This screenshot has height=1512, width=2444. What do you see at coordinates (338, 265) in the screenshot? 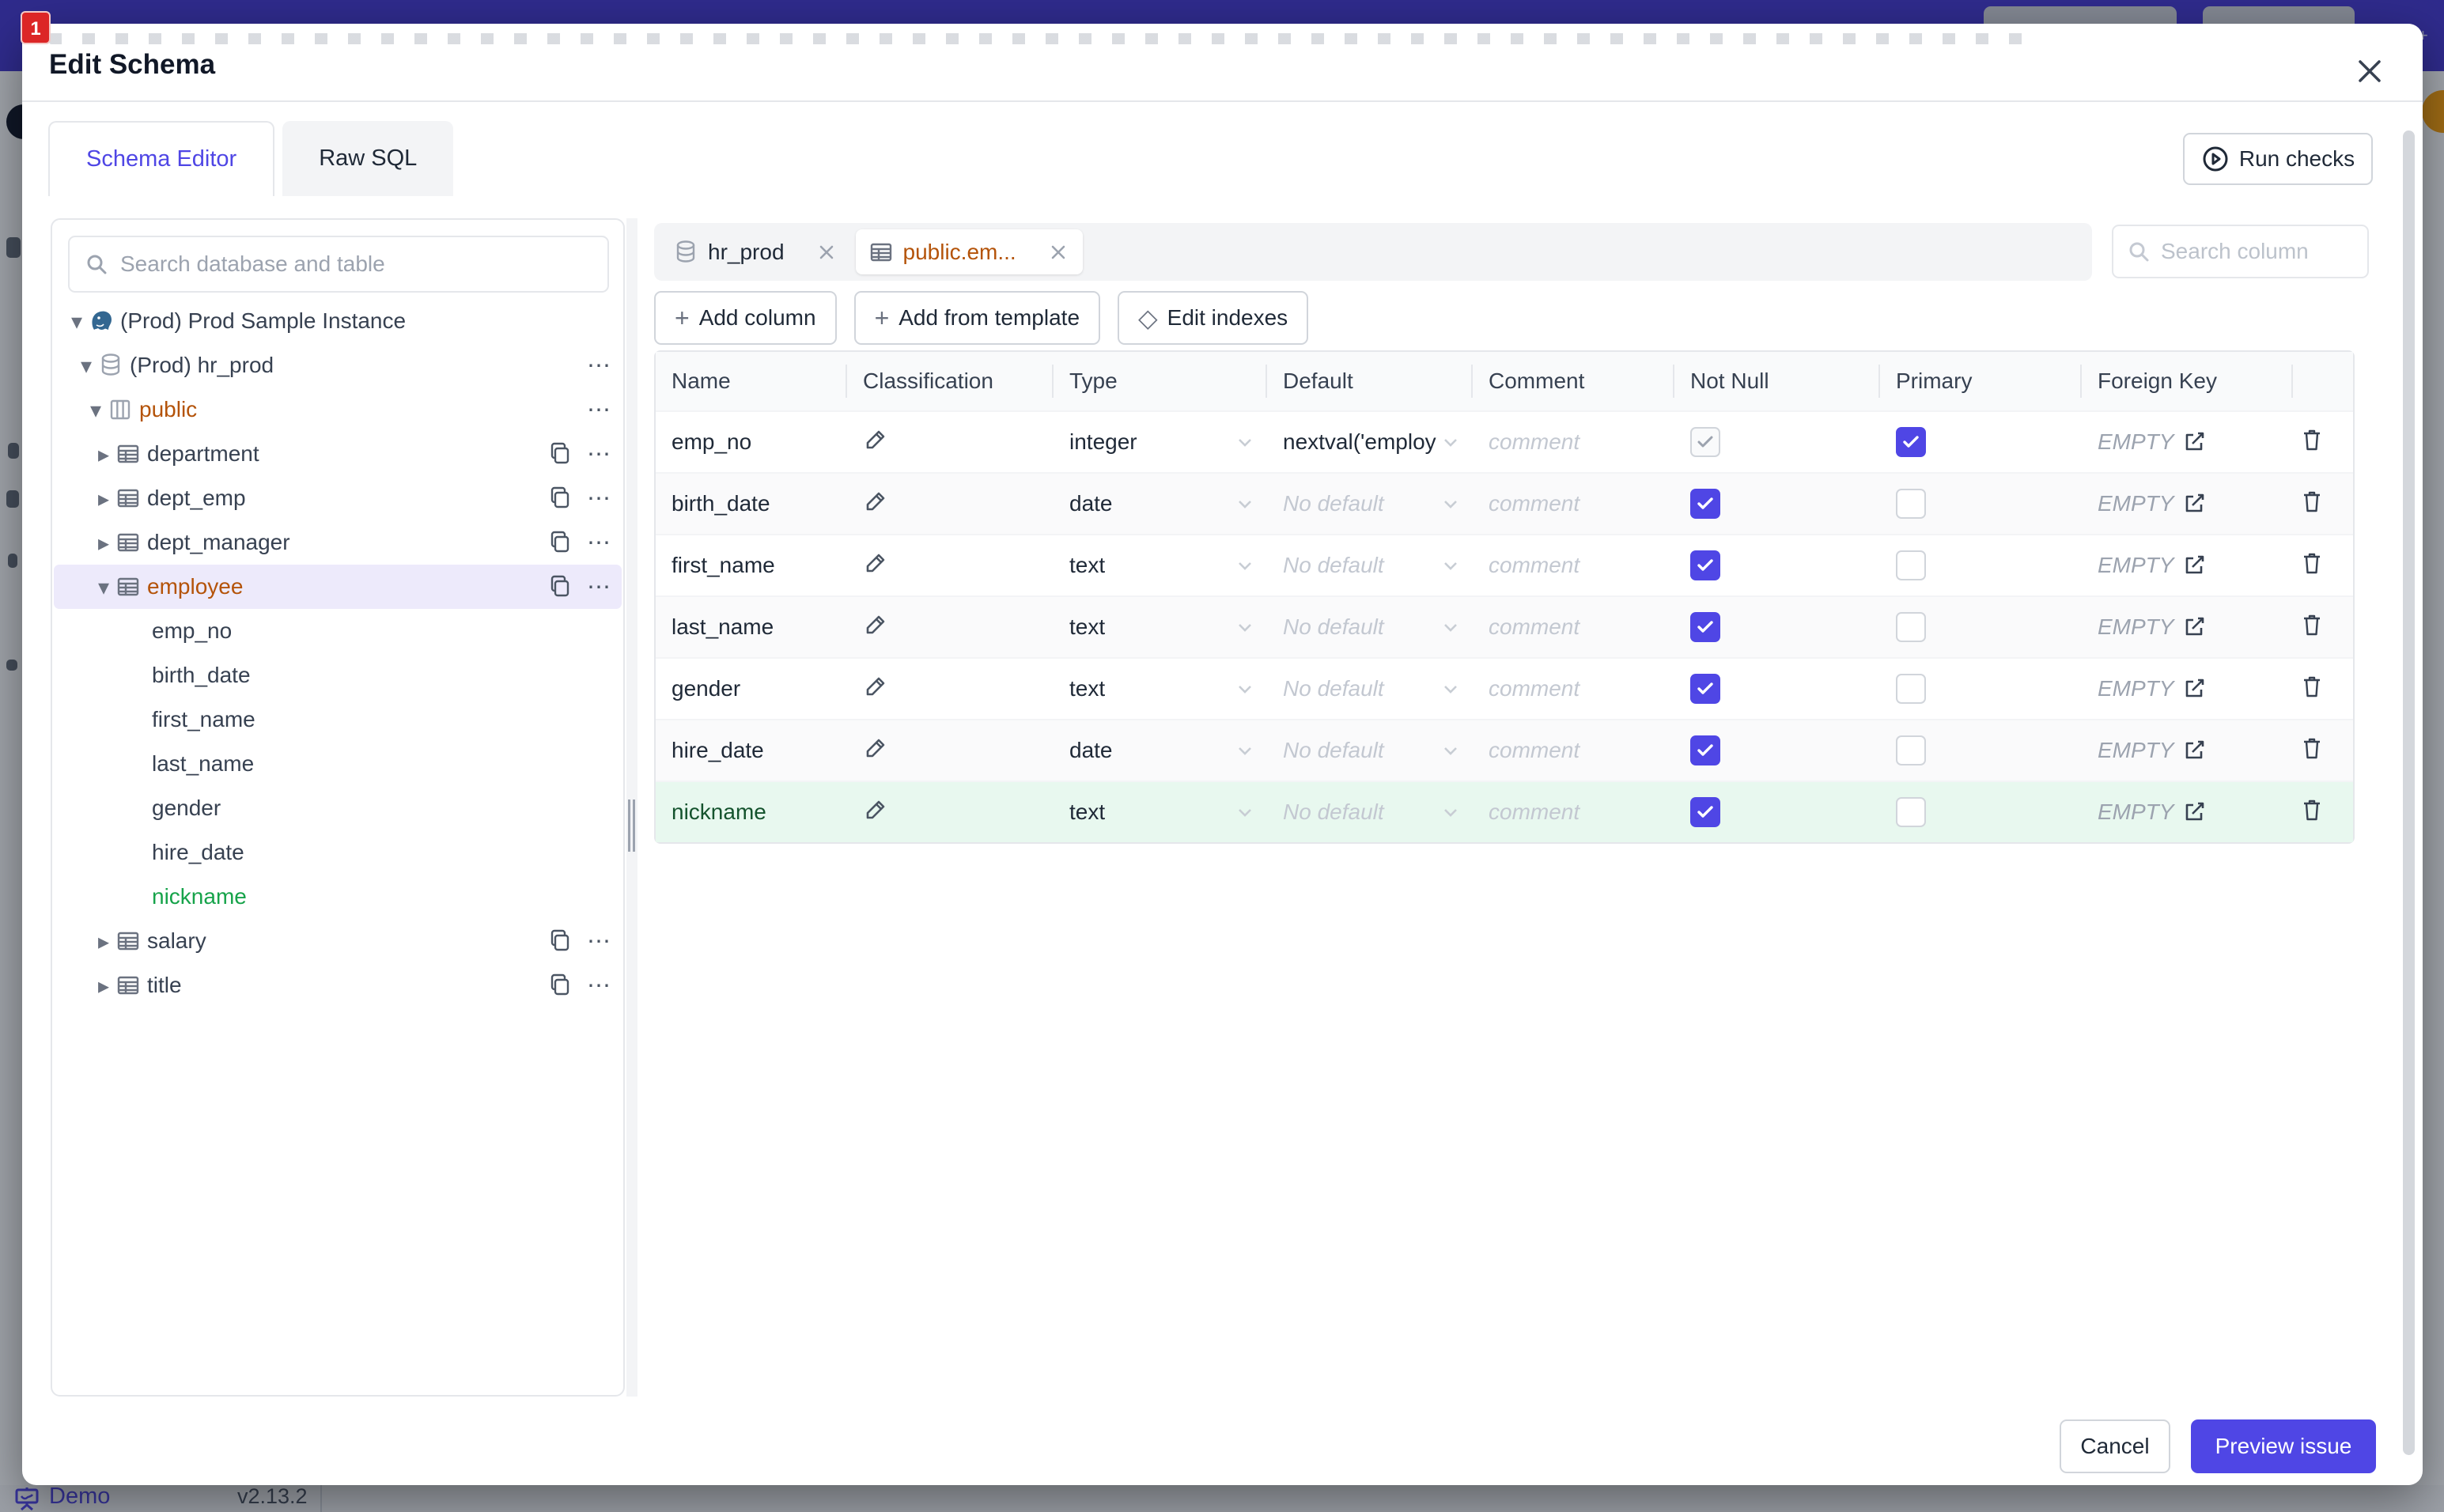
I see `tree-search-input: Search database and table` at bounding box center [338, 265].